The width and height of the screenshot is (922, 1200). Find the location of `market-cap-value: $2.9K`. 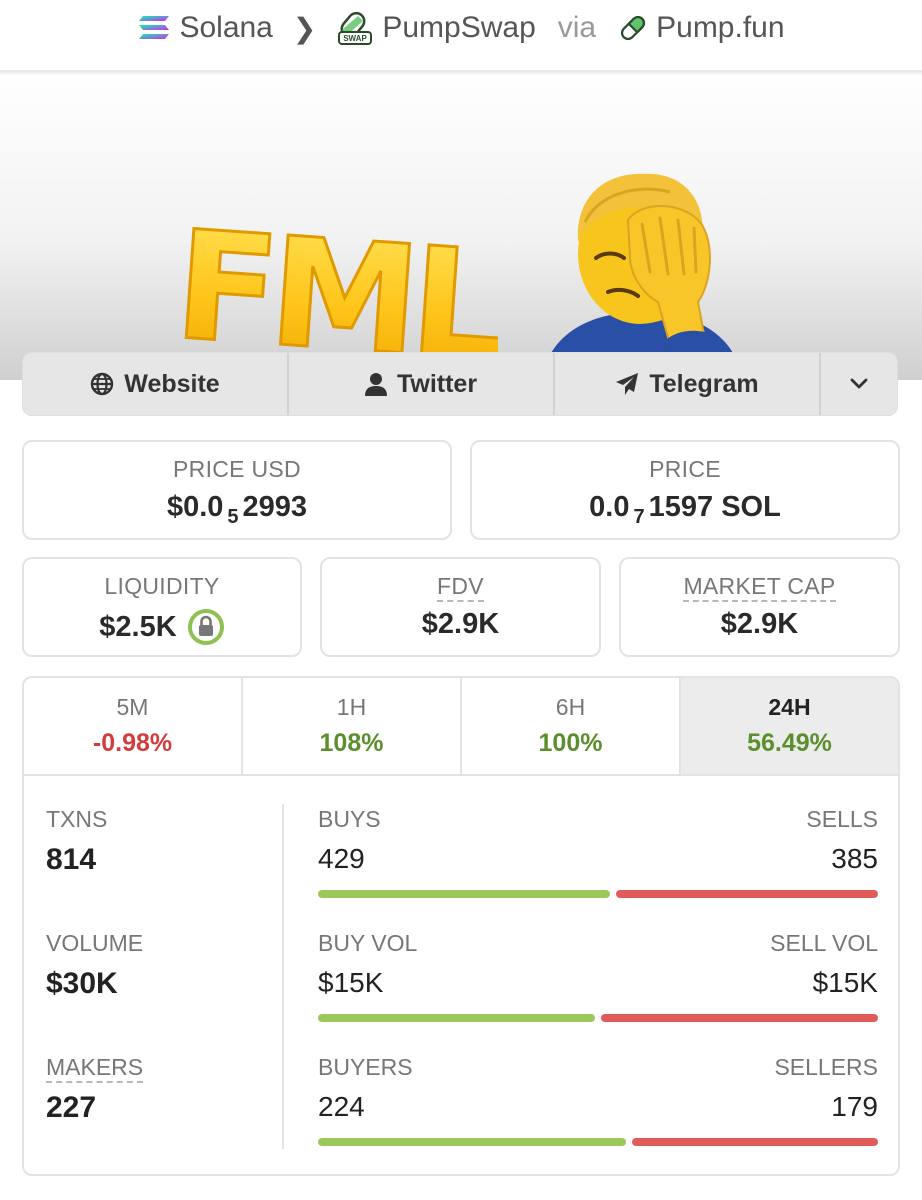

market-cap-value: $2.9K is located at coordinates (759, 624).